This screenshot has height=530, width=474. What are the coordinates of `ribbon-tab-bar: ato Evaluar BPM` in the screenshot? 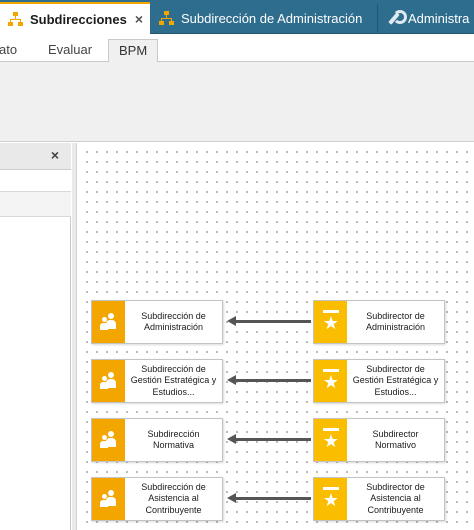 It's located at (237, 48).